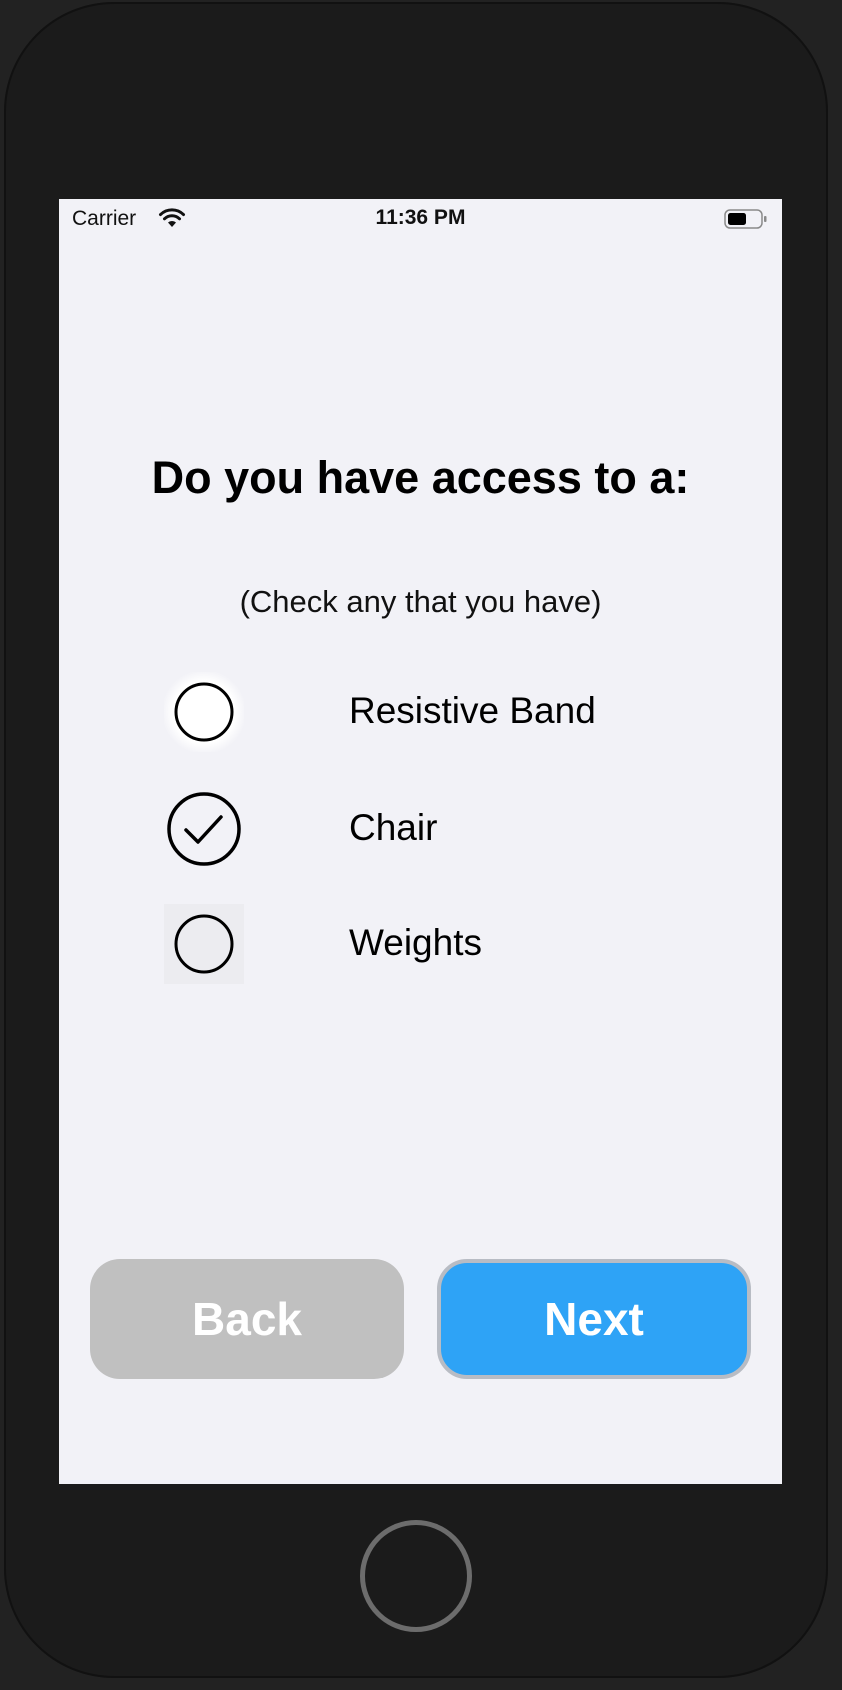 This screenshot has height=1690, width=842. I want to click on question-title: Do you have access to a:, so click(420, 477).